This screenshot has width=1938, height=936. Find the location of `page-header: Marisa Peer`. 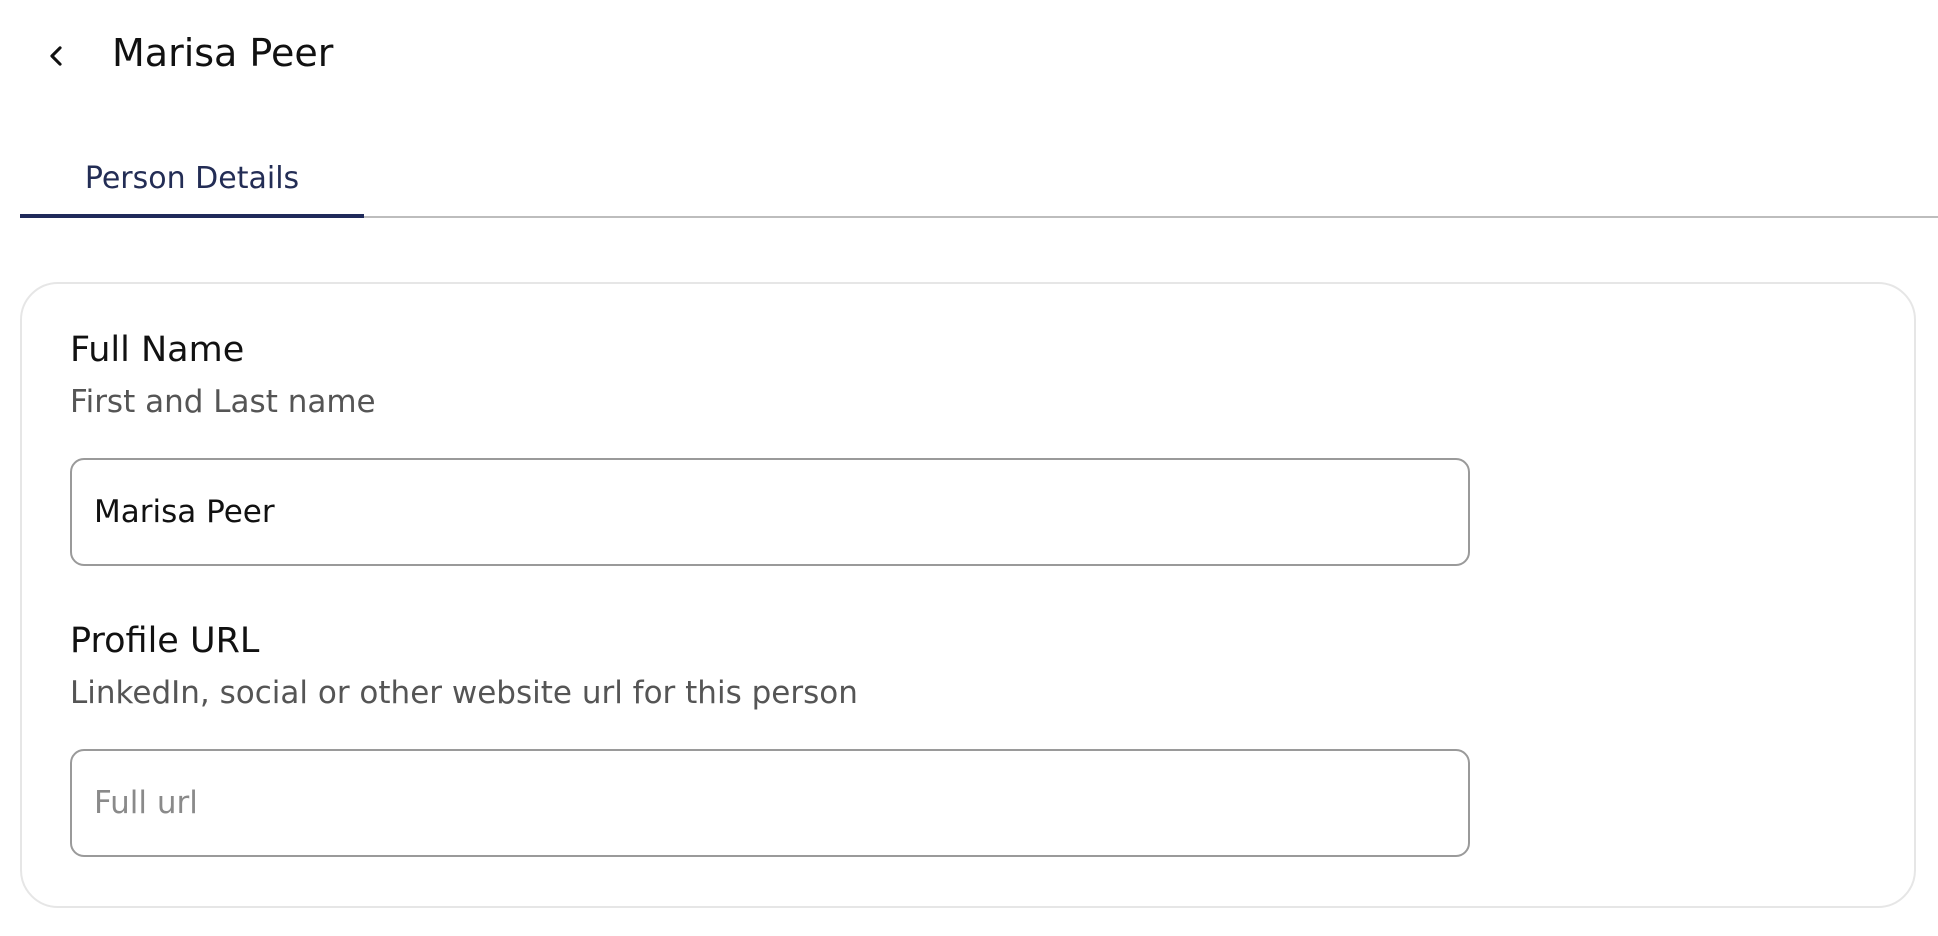

page-header: Marisa Peer is located at coordinates (969, 55).